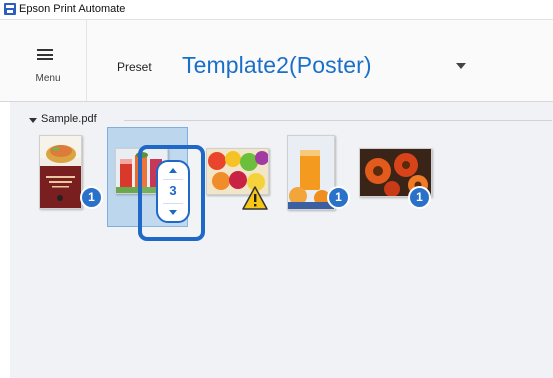 The height and width of the screenshot is (378, 553). I want to click on copies-value: 3, so click(173, 191).